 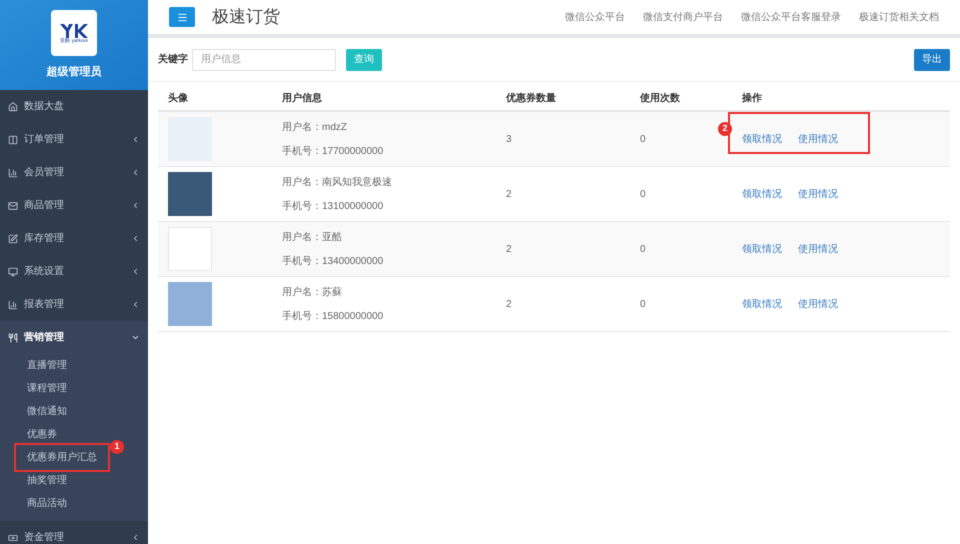 I want to click on sidebar-item: 商品管理, so click(x=74, y=205).